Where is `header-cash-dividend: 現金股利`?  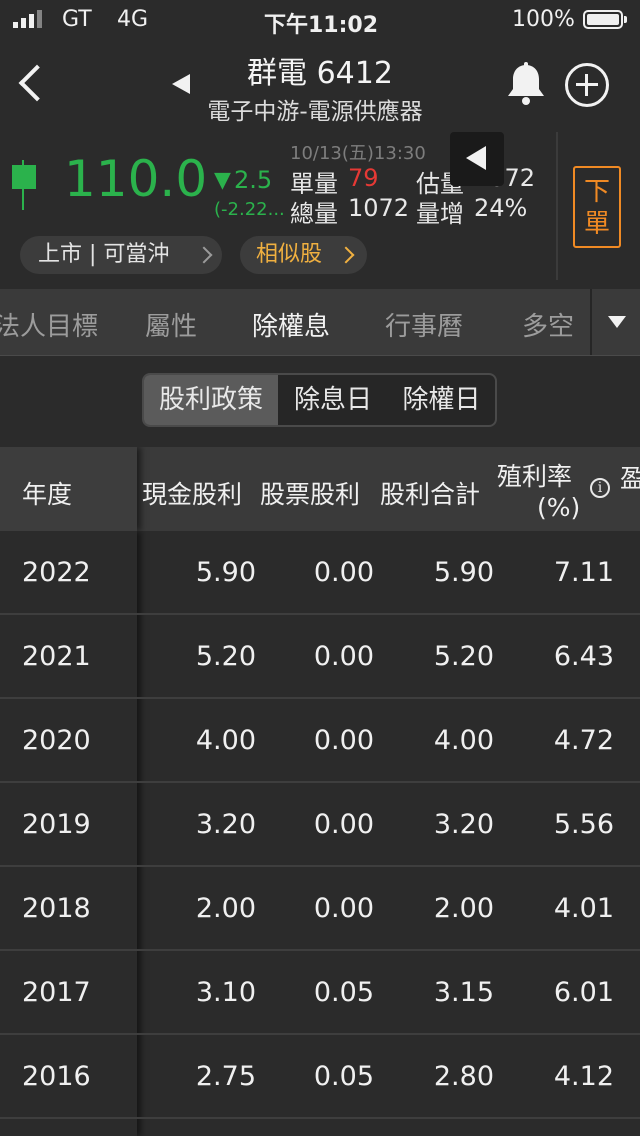
header-cash-dividend: 現金股利 is located at coordinates (192, 493).